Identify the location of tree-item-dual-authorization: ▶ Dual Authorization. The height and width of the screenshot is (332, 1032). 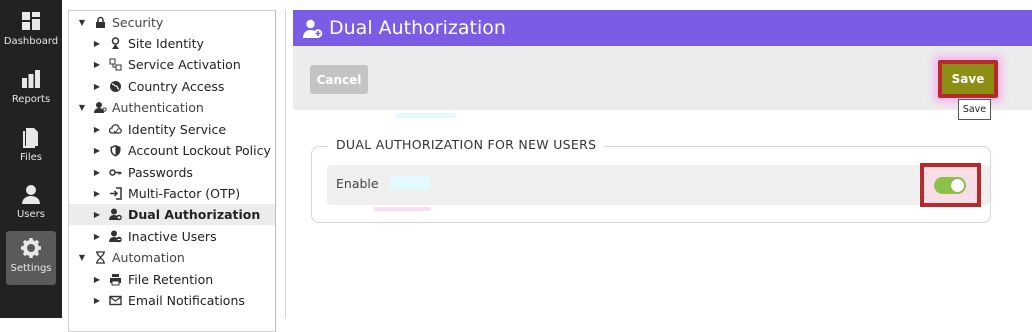
(172, 214).